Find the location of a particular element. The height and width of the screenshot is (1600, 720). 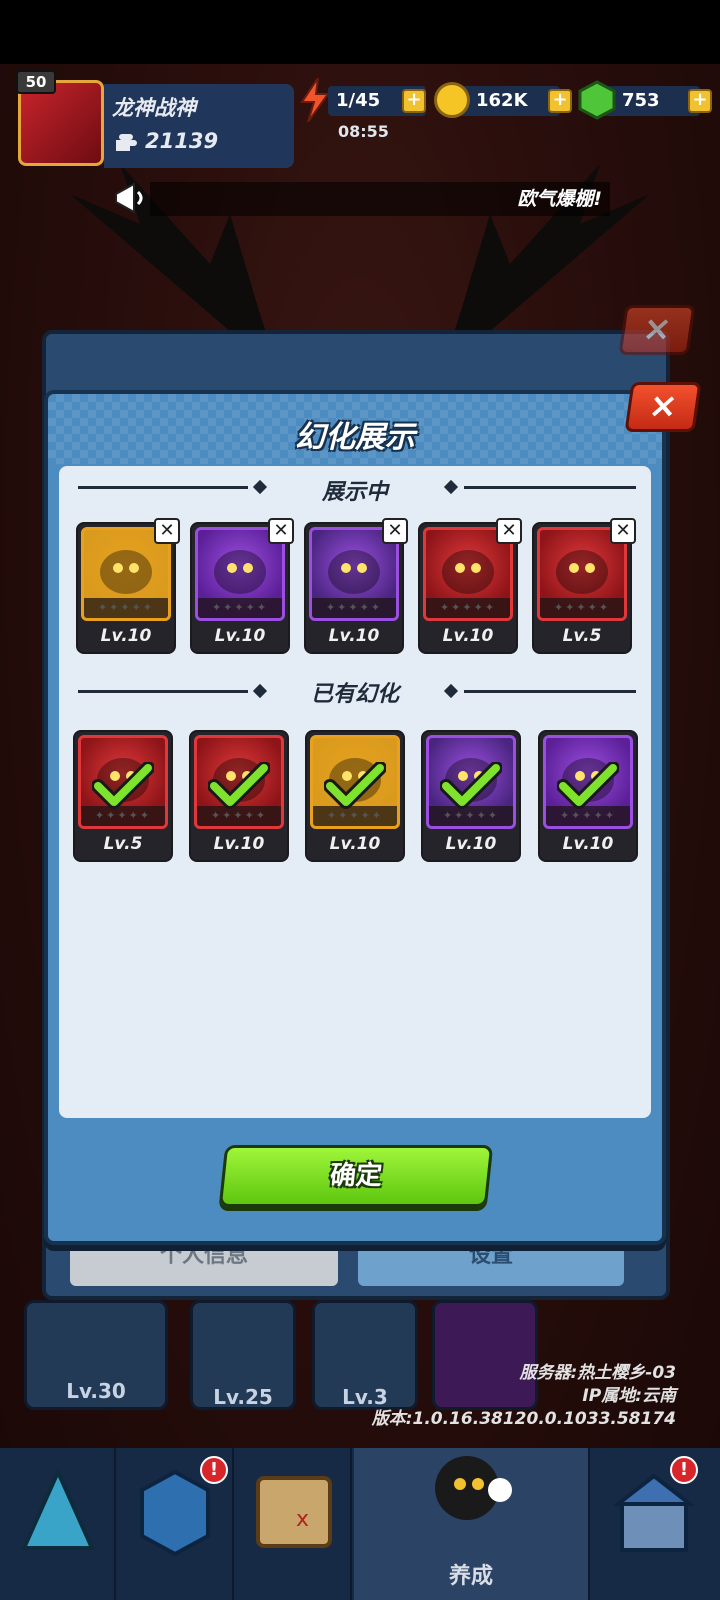

megaphone-icon is located at coordinates (129, 198).